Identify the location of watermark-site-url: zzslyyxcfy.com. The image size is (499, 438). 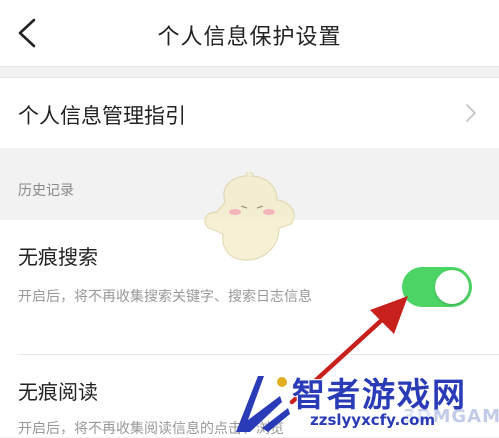
(373, 420).